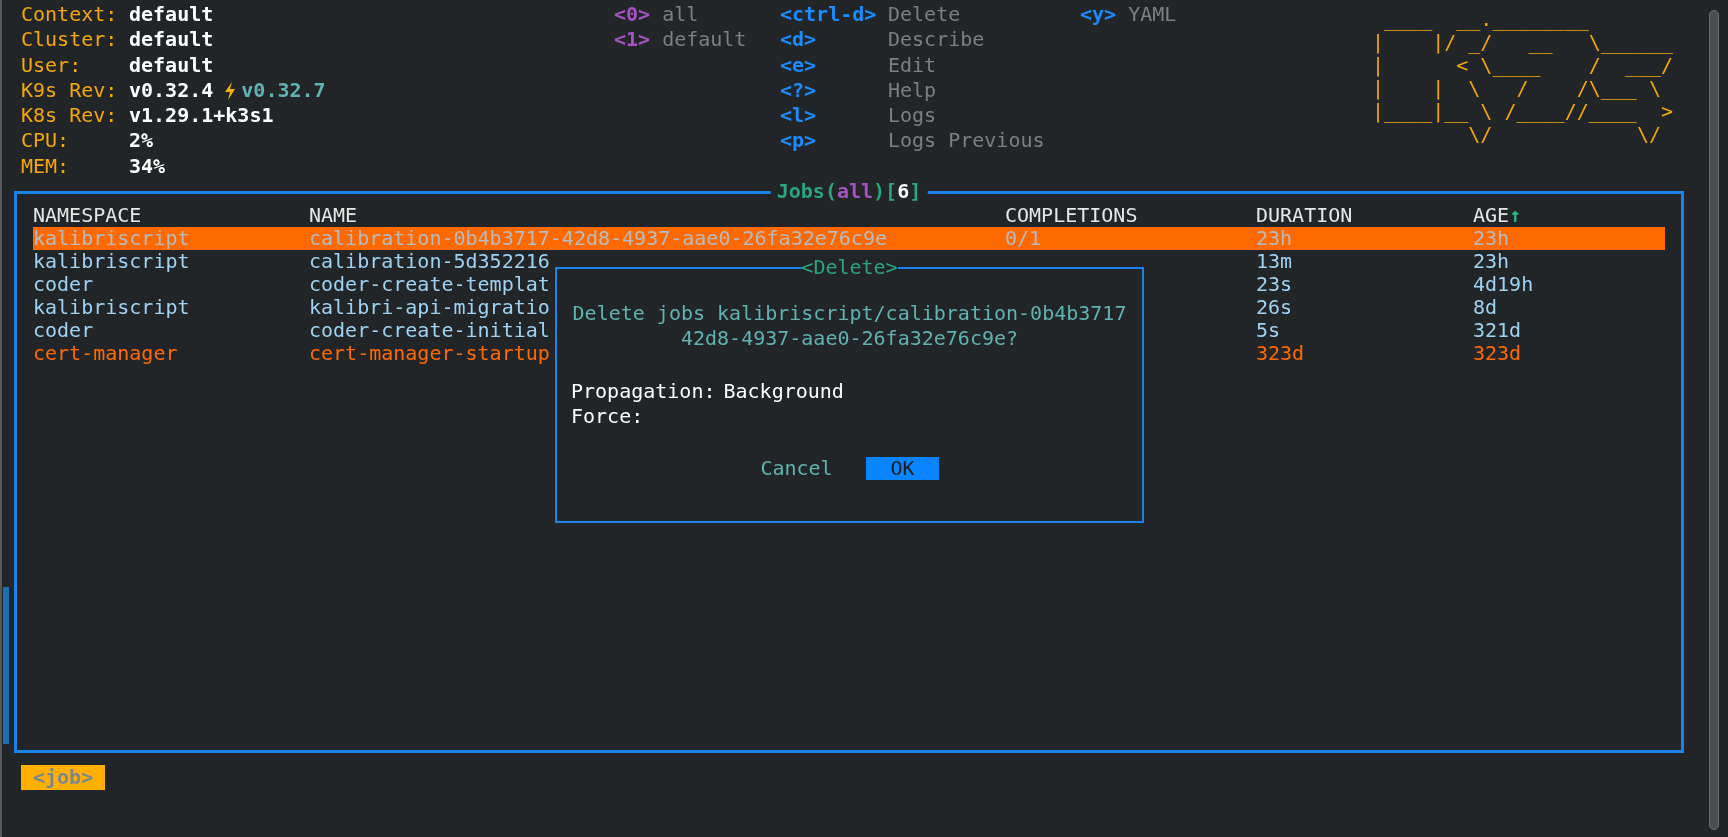 This screenshot has width=1728, height=837. What do you see at coordinates (828, 65) in the screenshot?
I see `shortcut-key: <e>` at bounding box center [828, 65].